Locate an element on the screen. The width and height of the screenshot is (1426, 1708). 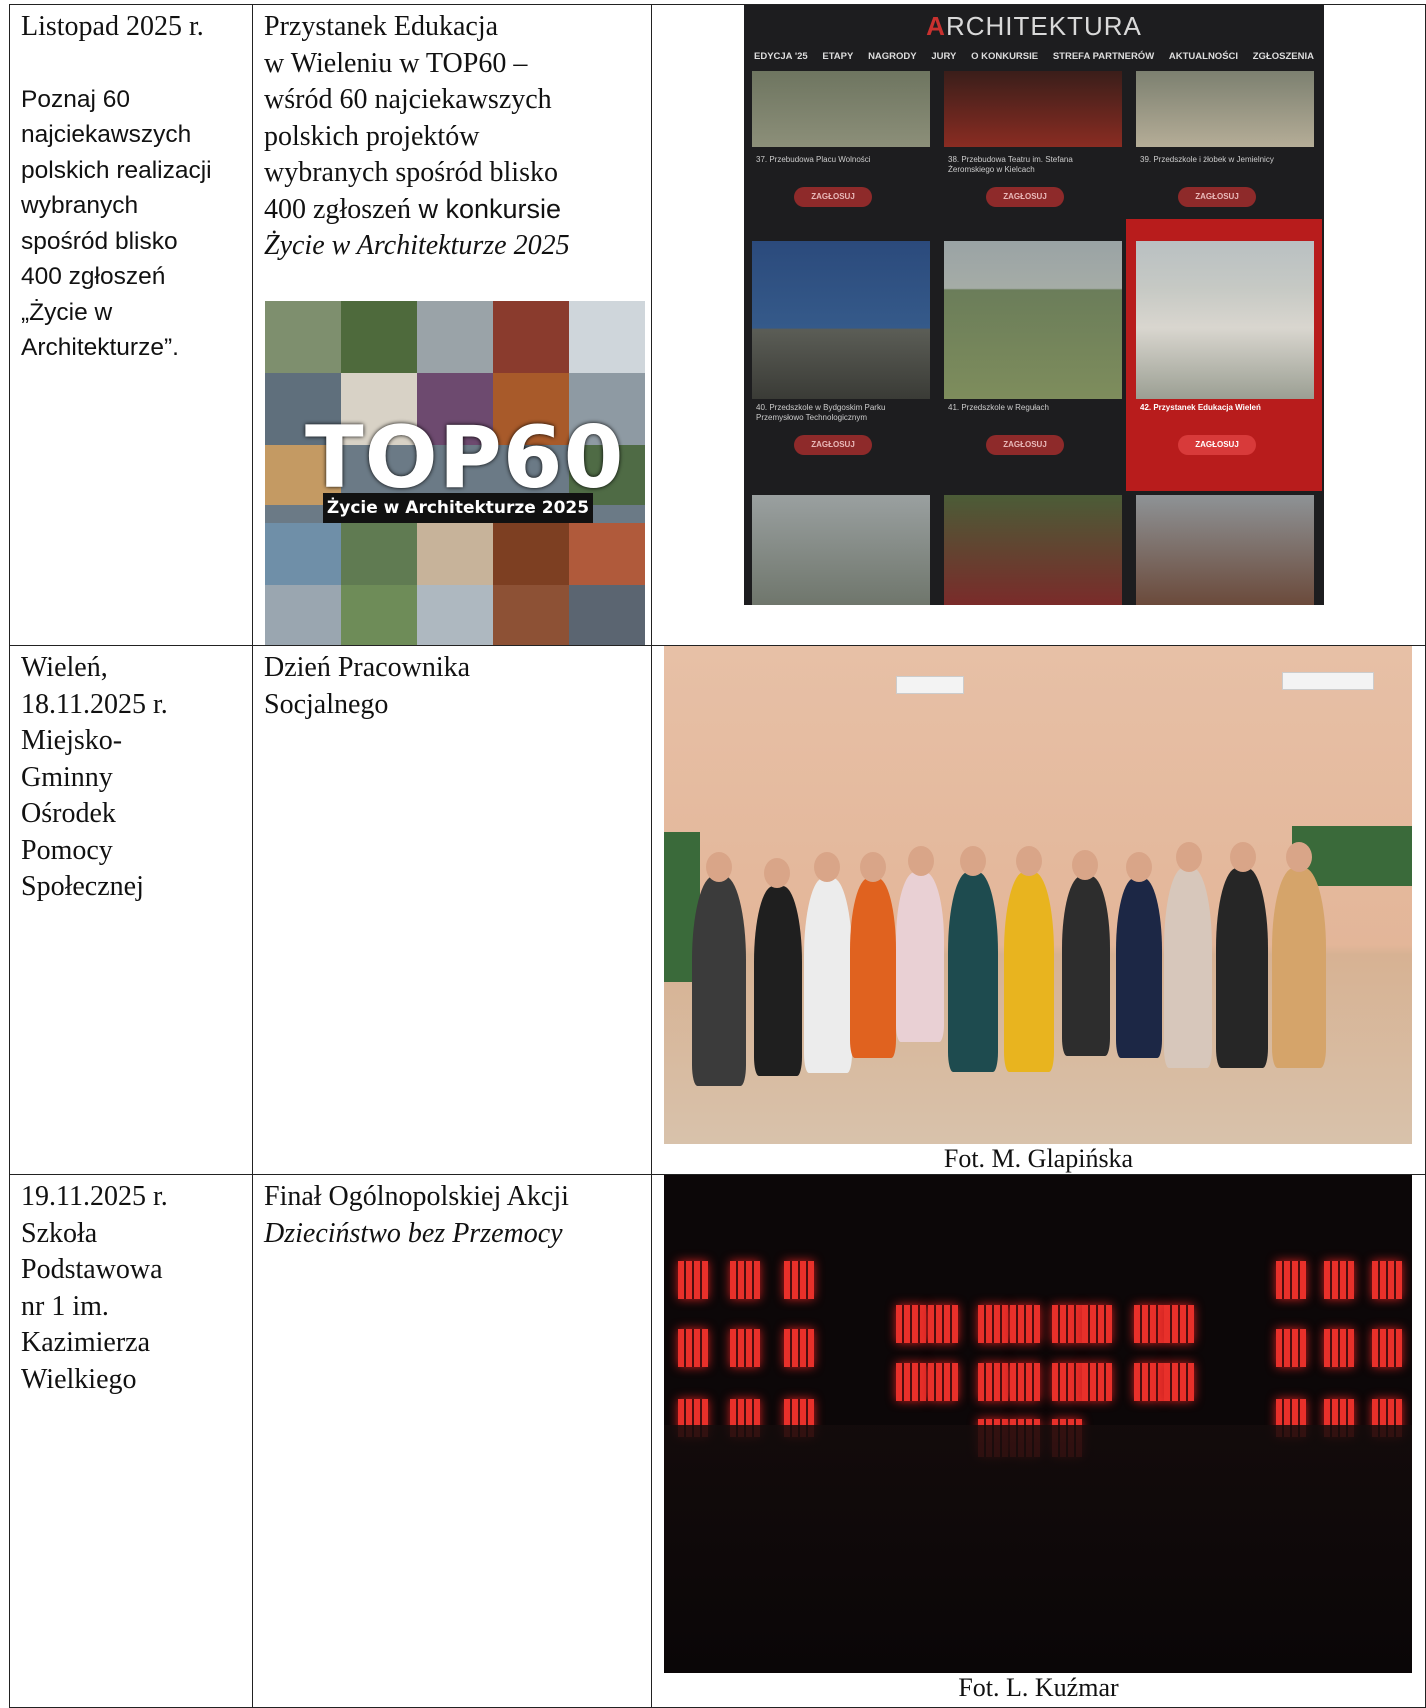
photo-caption: Fot. L. Kuźmar is located at coordinates (1038, 1687).